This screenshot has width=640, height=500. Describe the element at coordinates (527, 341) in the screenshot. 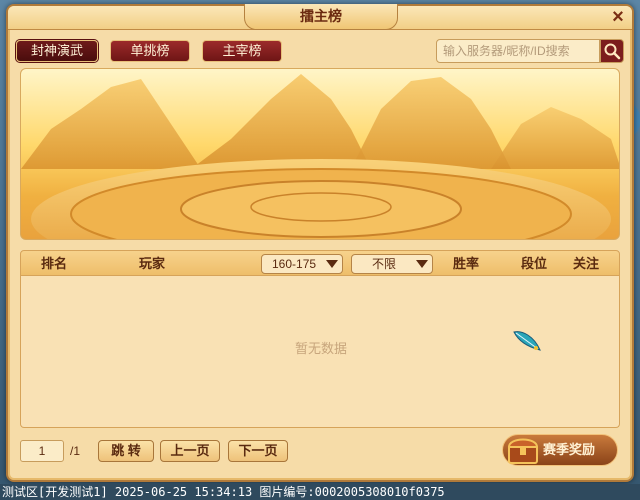

I see `feather-cursor-icon` at that location.